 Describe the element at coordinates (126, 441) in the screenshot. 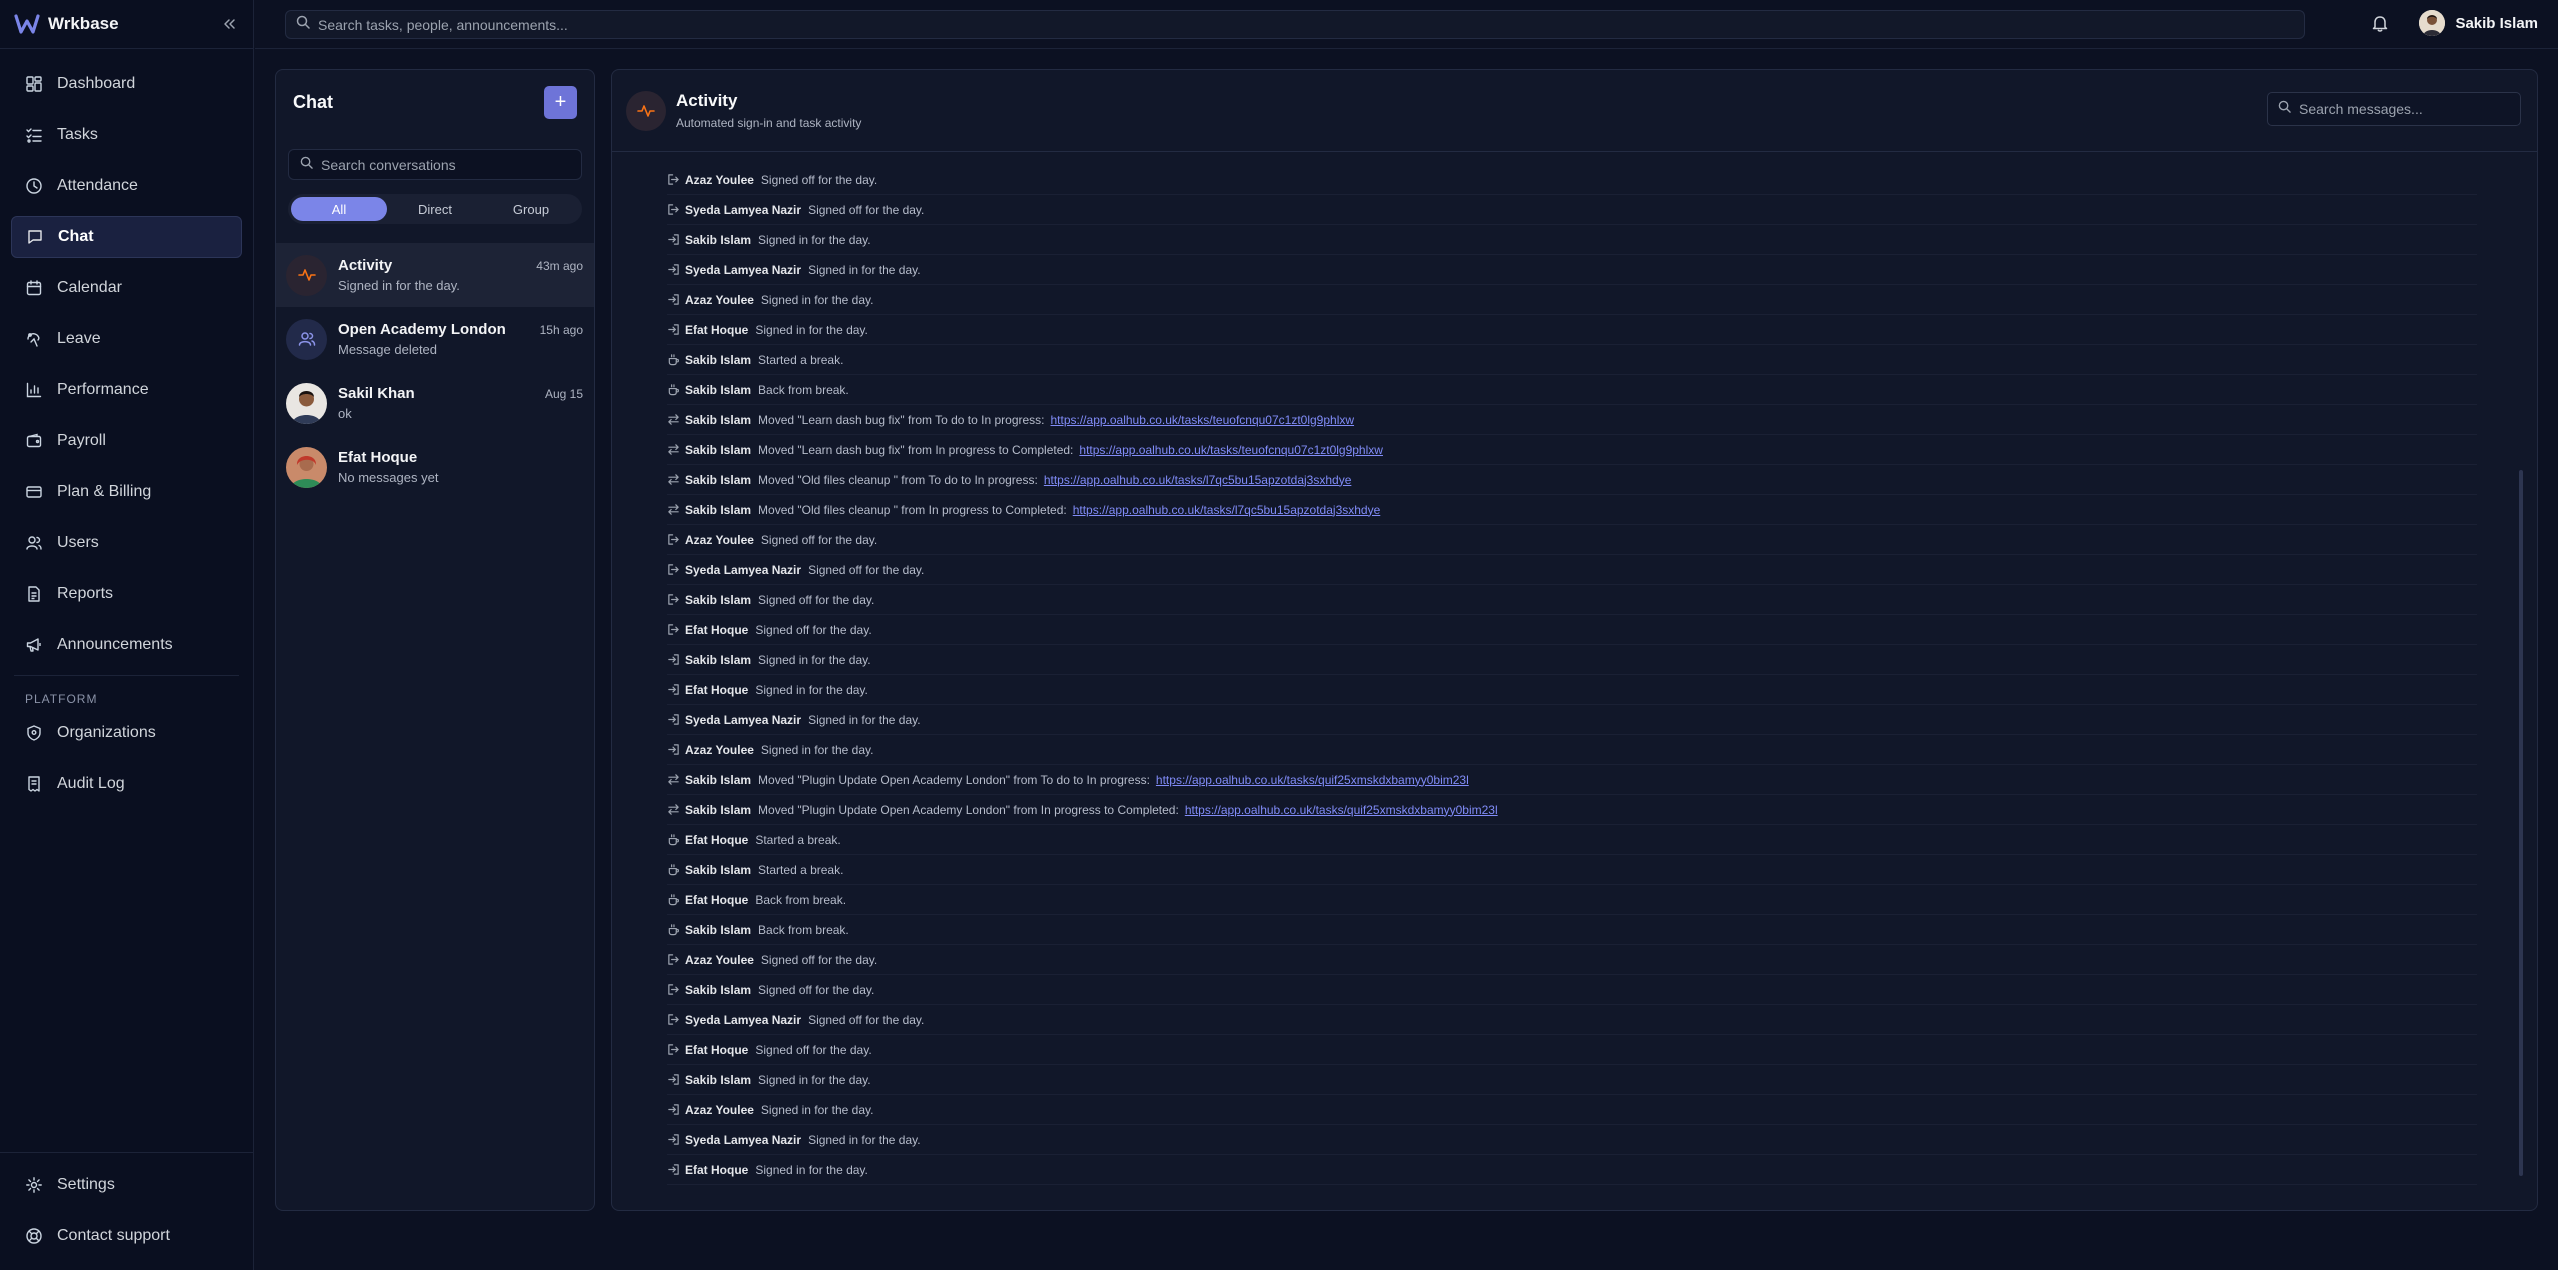

I see `sidebar-item-payroll: Payroll` at that location.